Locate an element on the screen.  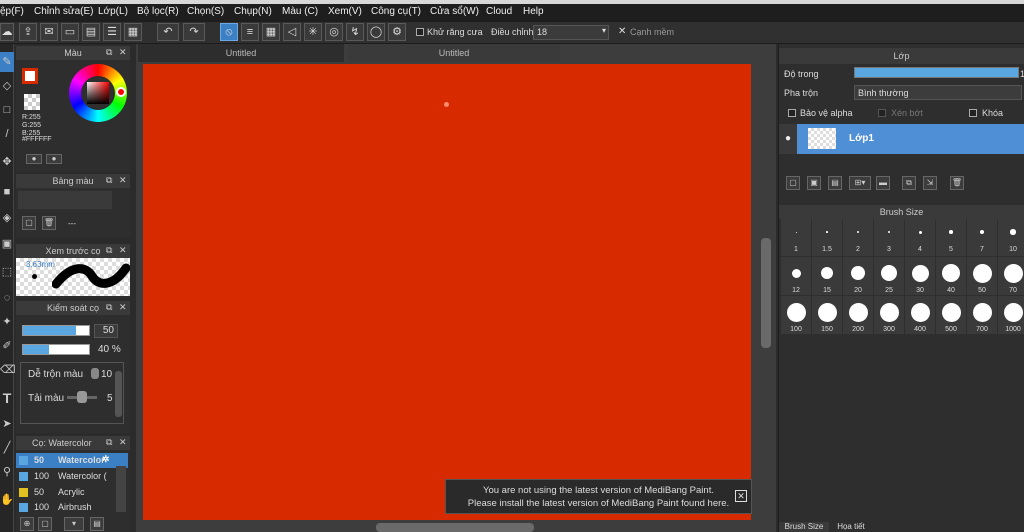
brush-size-cell: 100 is located at coordinates (796, 315).